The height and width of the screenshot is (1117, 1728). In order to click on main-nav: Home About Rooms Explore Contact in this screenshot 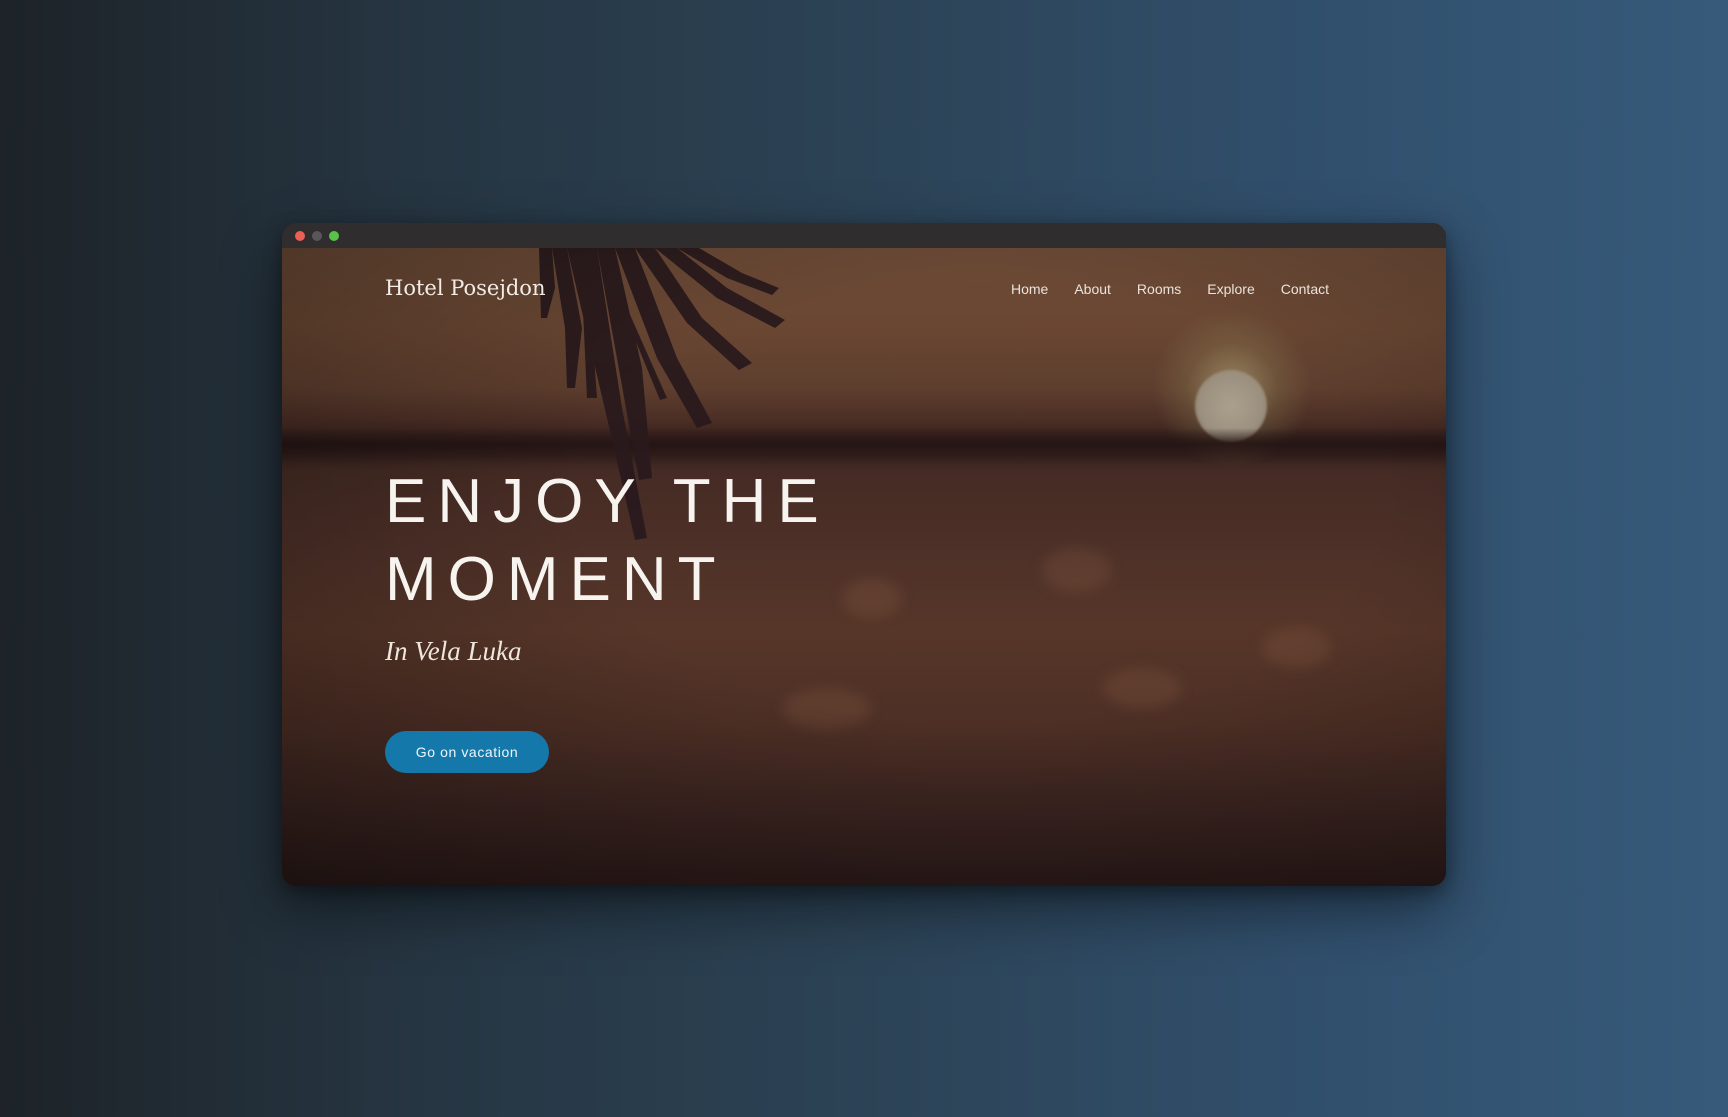, I will do `click(1170, 289)`.